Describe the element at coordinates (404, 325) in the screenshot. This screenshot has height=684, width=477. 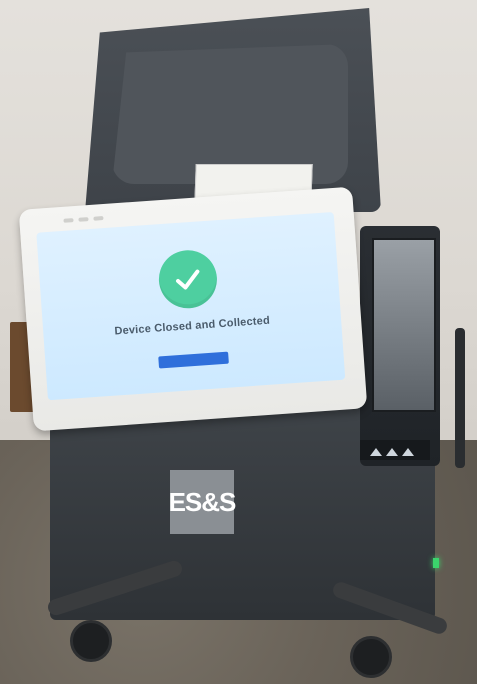
I see `scanner-window` at that location.